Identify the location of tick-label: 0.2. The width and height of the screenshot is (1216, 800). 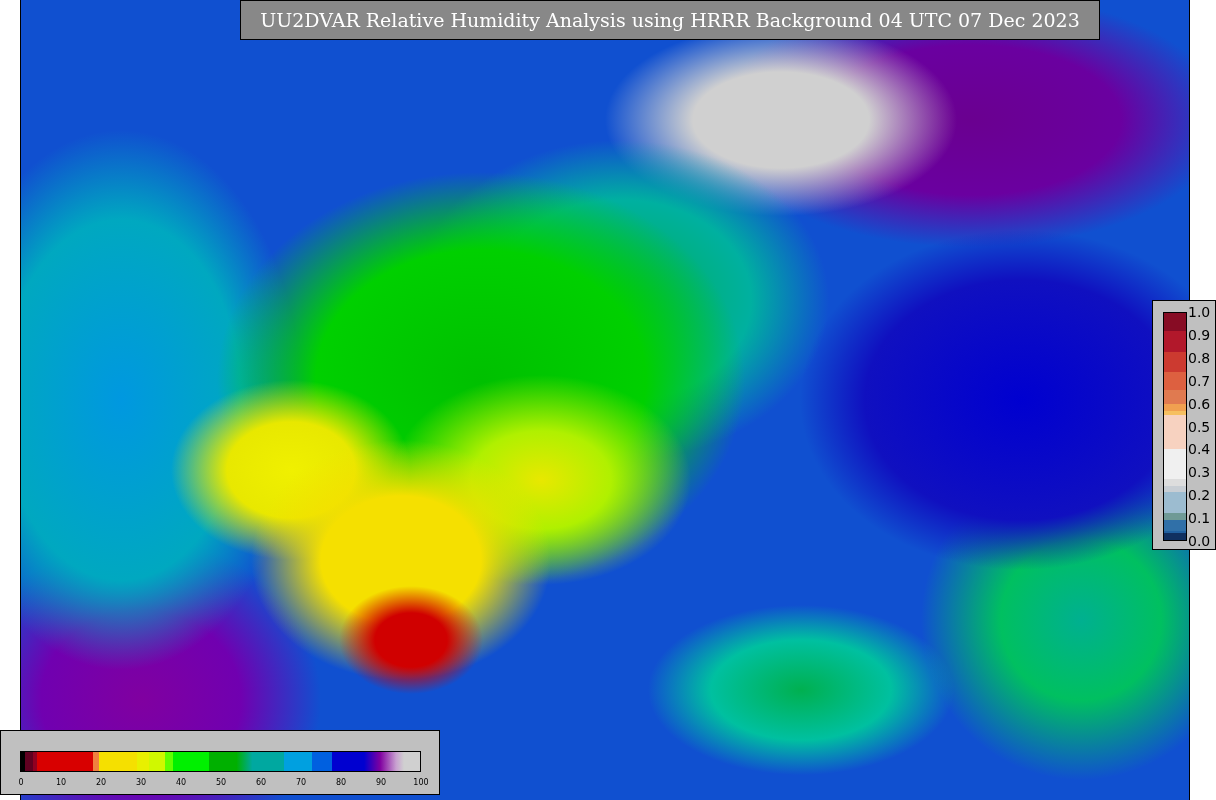
(1200, 495).